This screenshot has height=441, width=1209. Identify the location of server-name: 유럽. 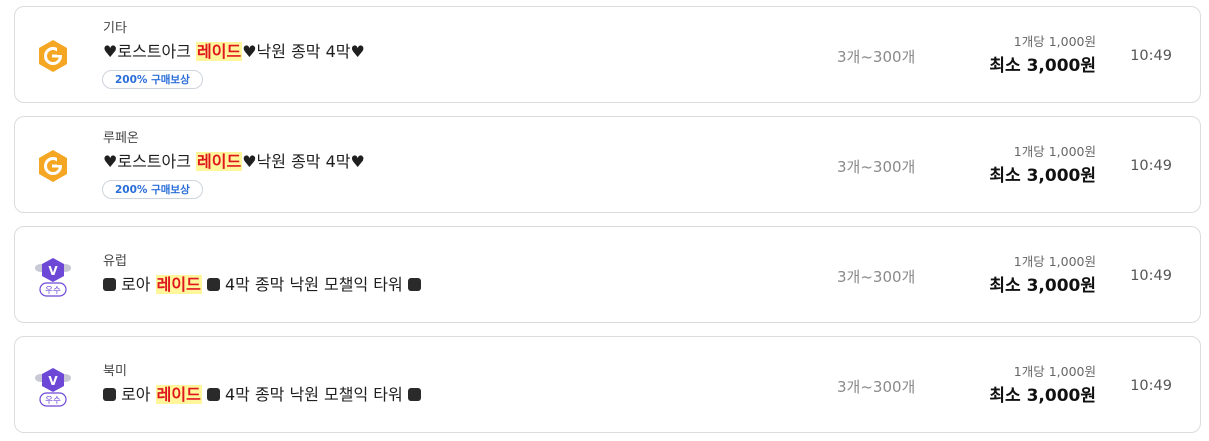
(115, 261).